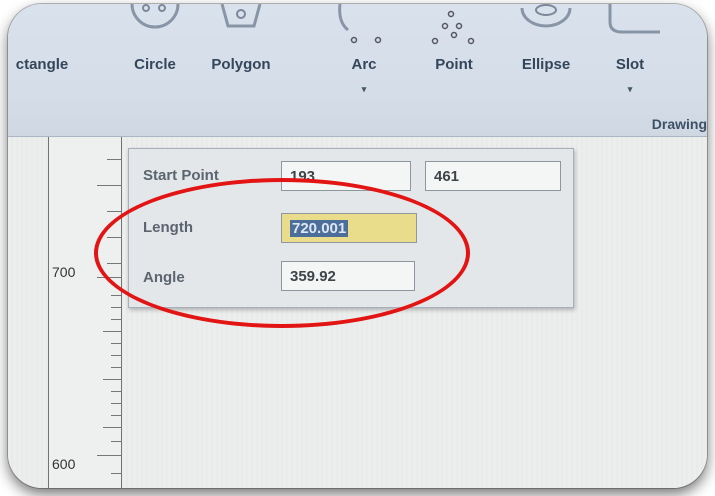  I want to click on arc-label: Arc, so click(364, 64).